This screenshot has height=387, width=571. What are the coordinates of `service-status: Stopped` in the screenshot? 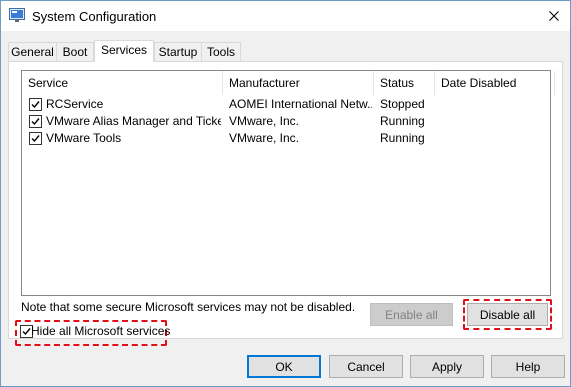 It's located at (402, 104).